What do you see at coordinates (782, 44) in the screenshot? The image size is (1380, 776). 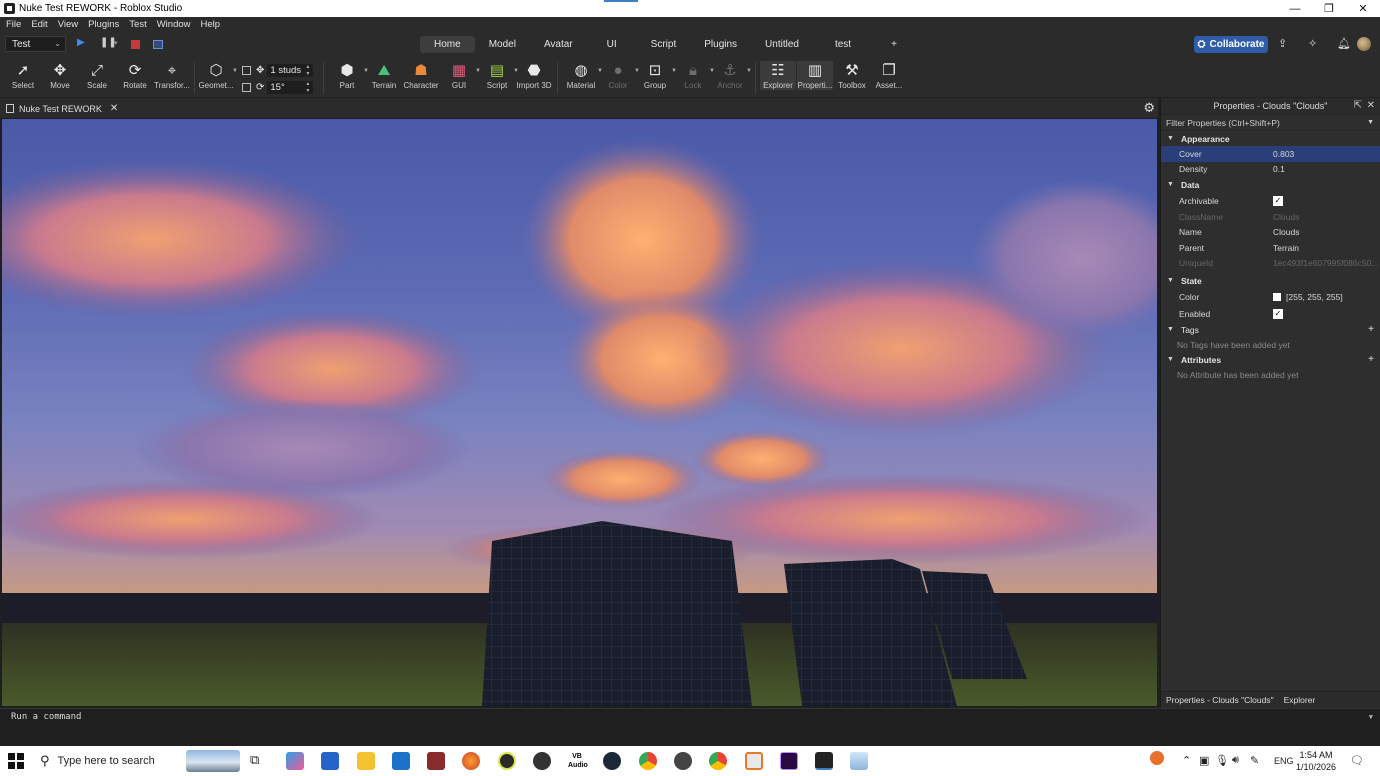 I see `tab-untitled: Untitled` at bounding box center [782, 44].